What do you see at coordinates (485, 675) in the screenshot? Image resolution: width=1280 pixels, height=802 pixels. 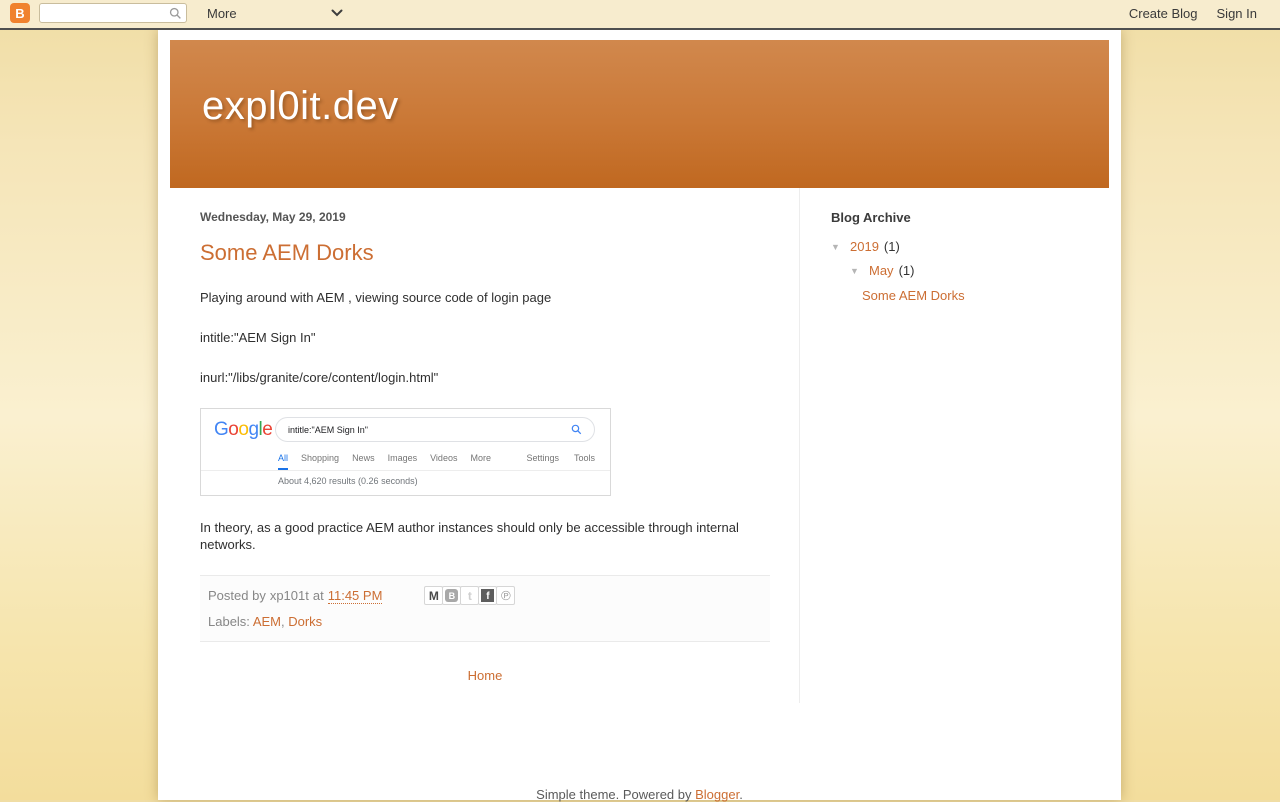 I see `home-link: Home` at bounding box center [485, 675].